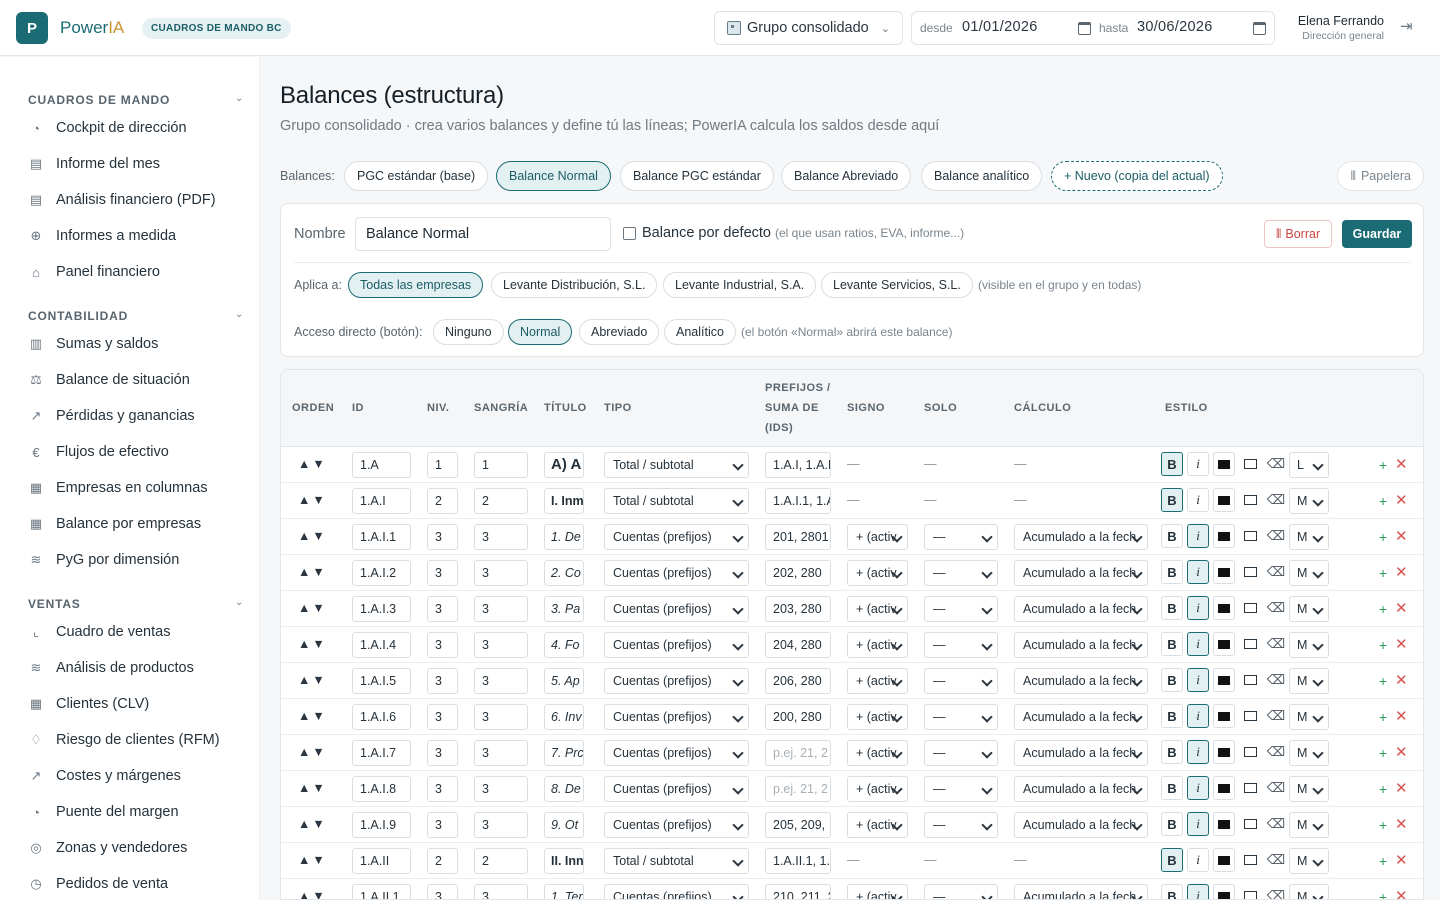 This screenshot has height=900, width=1440. What do you see at coordinates (564, 681) in the screenshot?
I see `title-input: 5. Ap` at bounding box center [564, 681].